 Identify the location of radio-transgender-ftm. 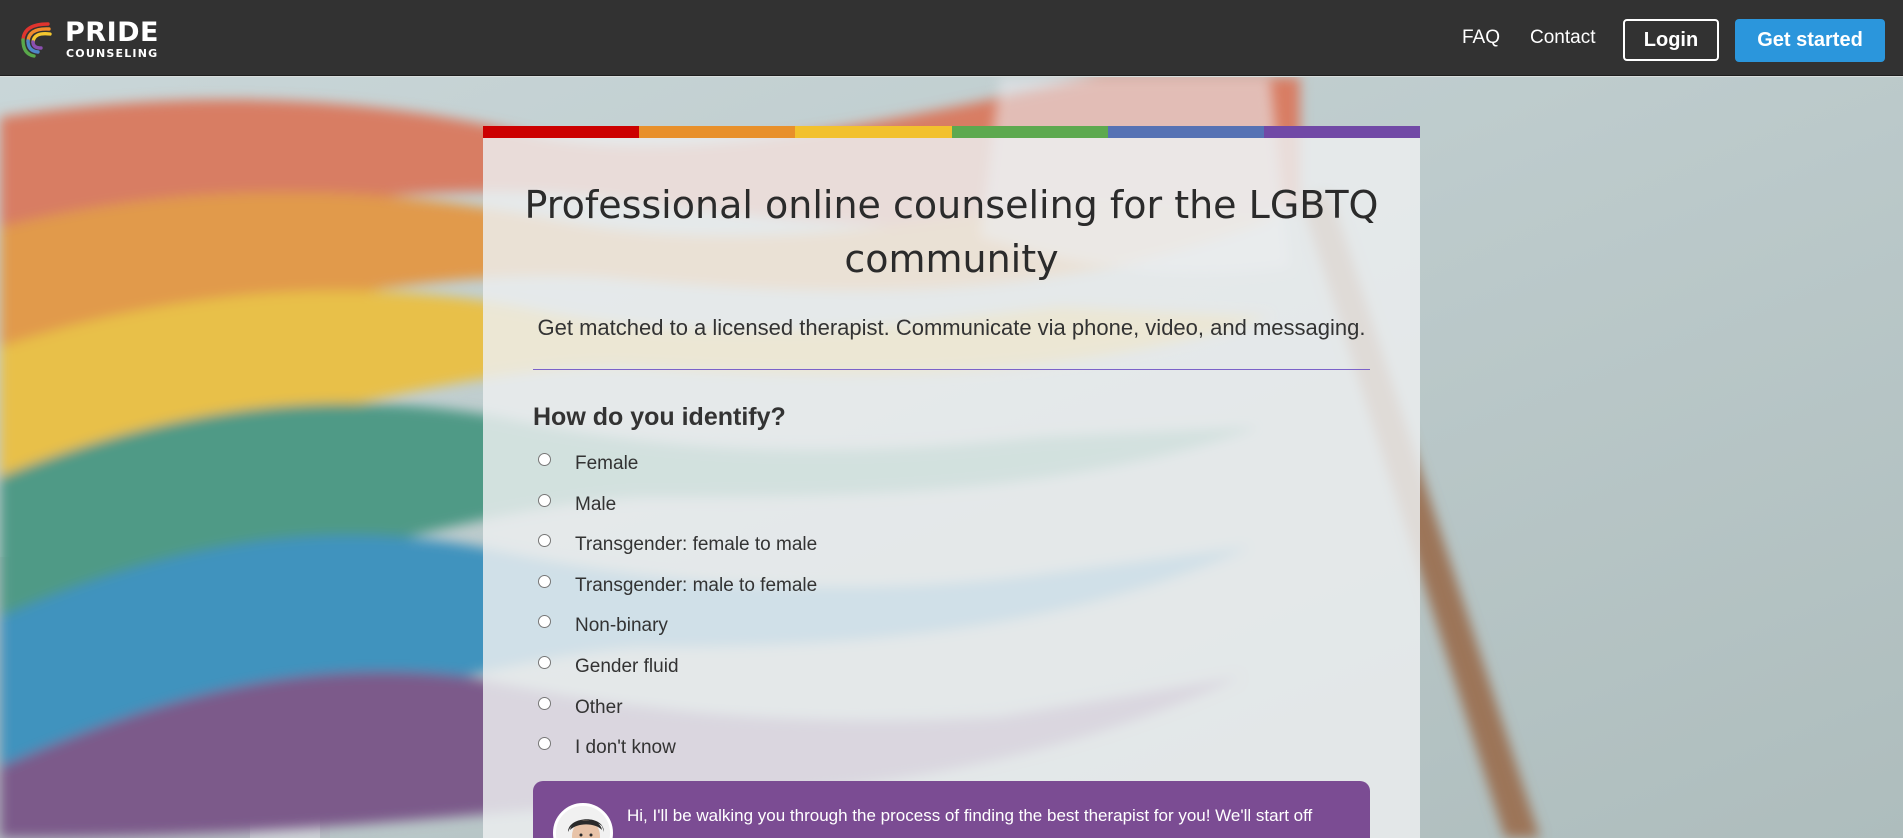
(544, 541).